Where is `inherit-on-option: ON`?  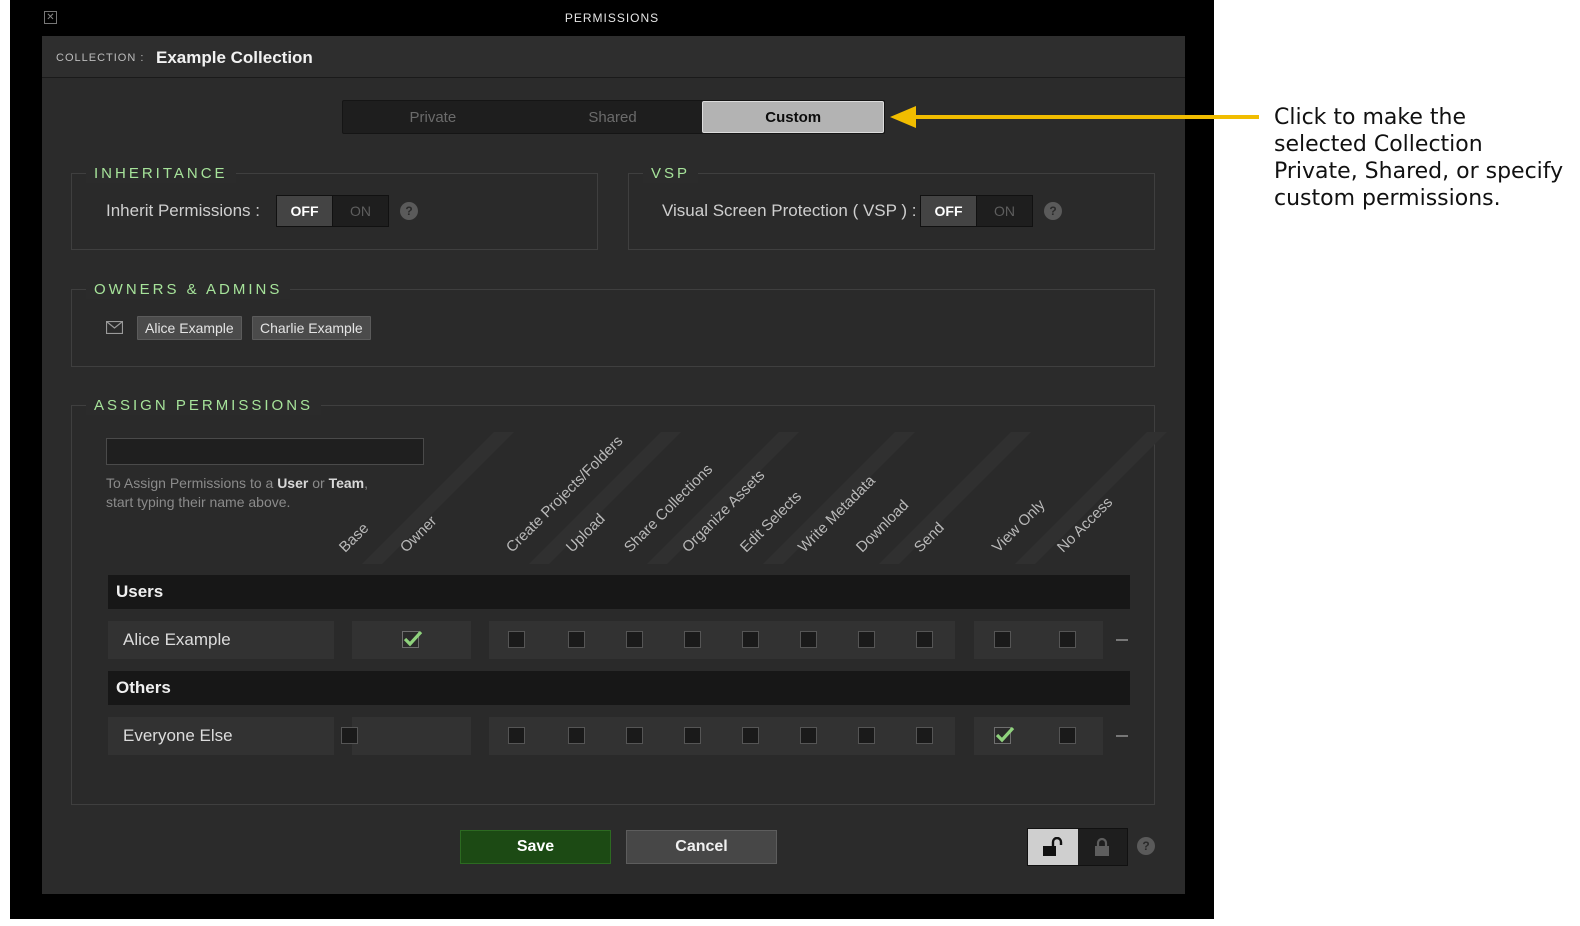 inherit-on-option: ON is located at coordinates (360, 211).